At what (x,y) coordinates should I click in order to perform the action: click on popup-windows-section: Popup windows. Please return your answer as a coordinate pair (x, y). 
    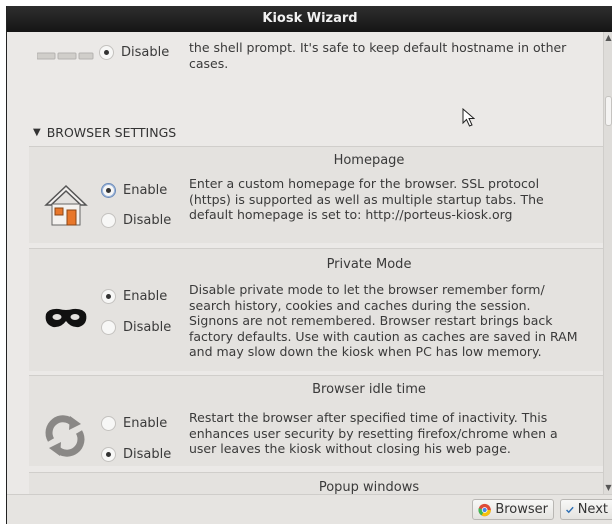
    Looking at the image, I should click on (316, 483).